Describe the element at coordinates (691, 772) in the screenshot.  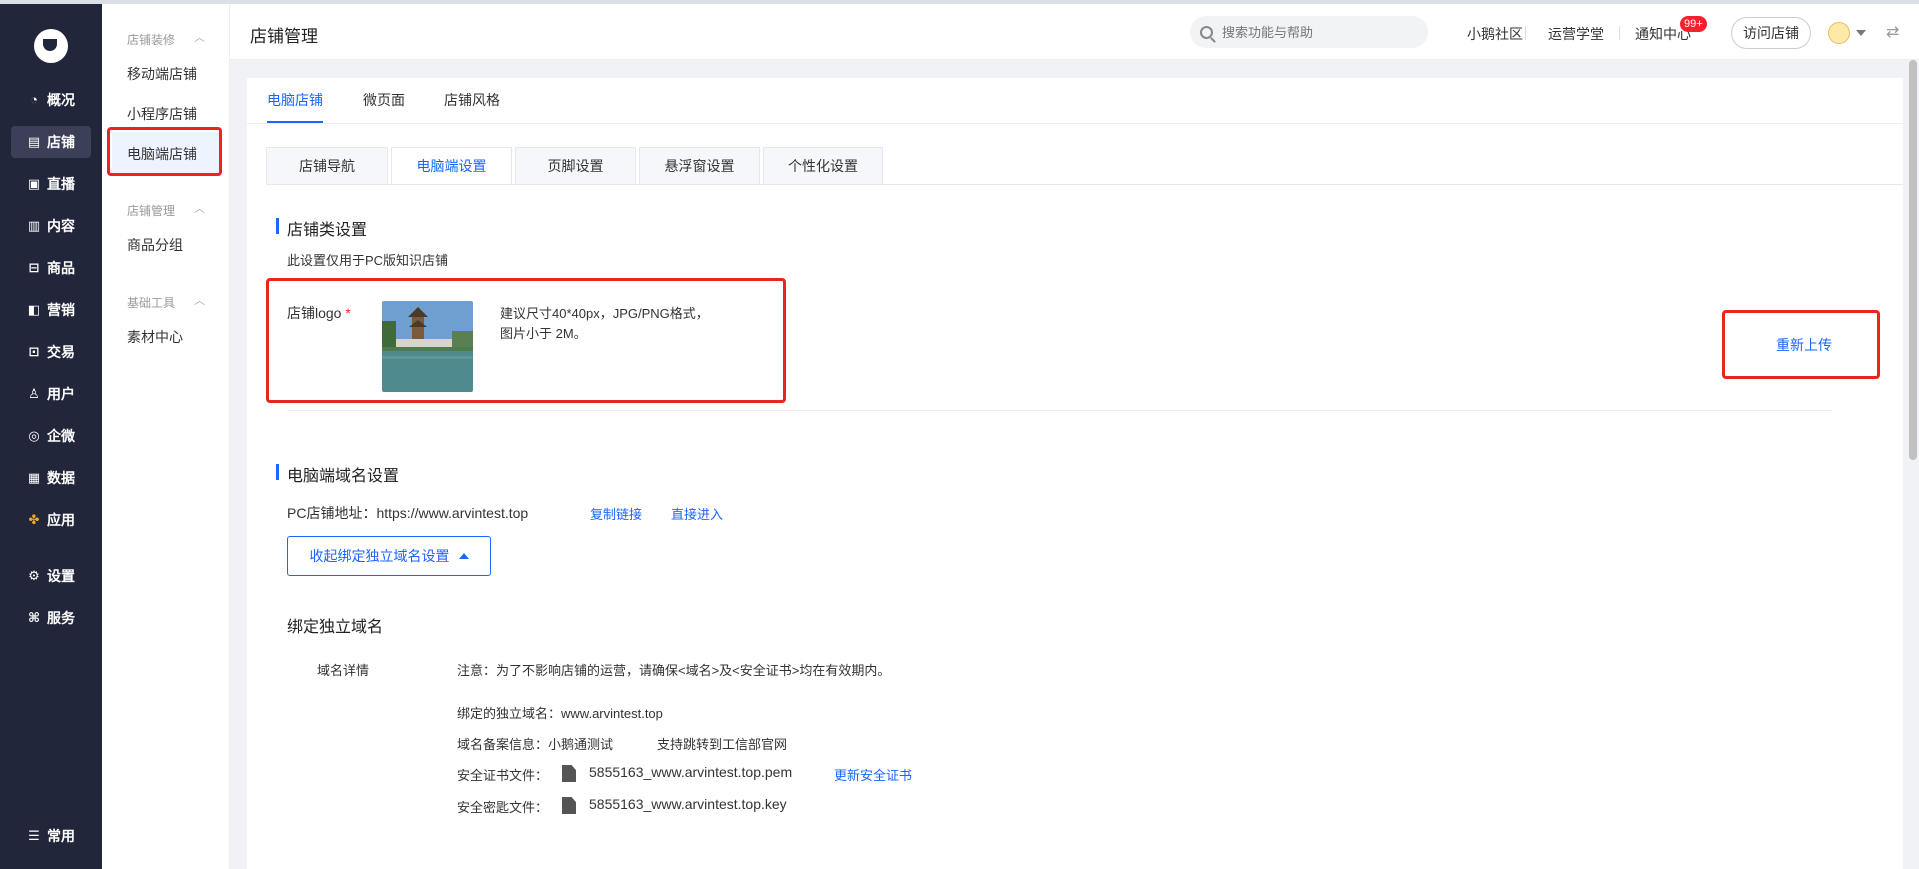
I see `cert-file-name: 5855163_www.arvintest.top.pem` at that location.